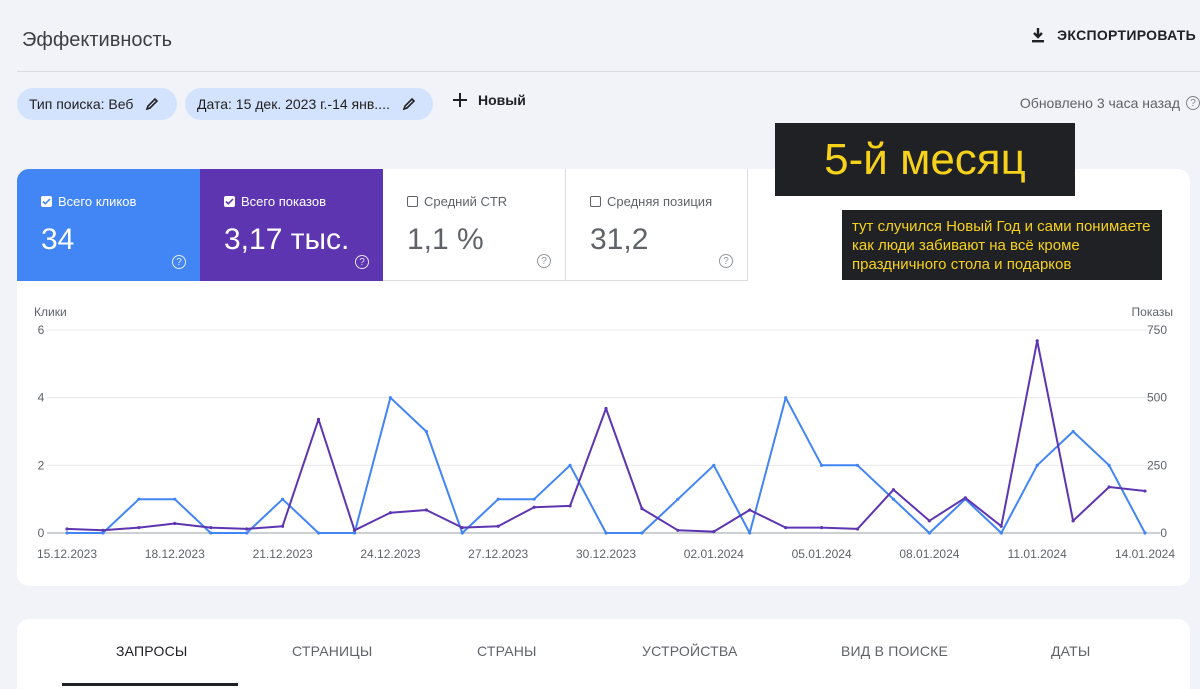 The image size is (1200, 689). I want to click on tab-dates: ДАТЫ, so click(1070, 651).